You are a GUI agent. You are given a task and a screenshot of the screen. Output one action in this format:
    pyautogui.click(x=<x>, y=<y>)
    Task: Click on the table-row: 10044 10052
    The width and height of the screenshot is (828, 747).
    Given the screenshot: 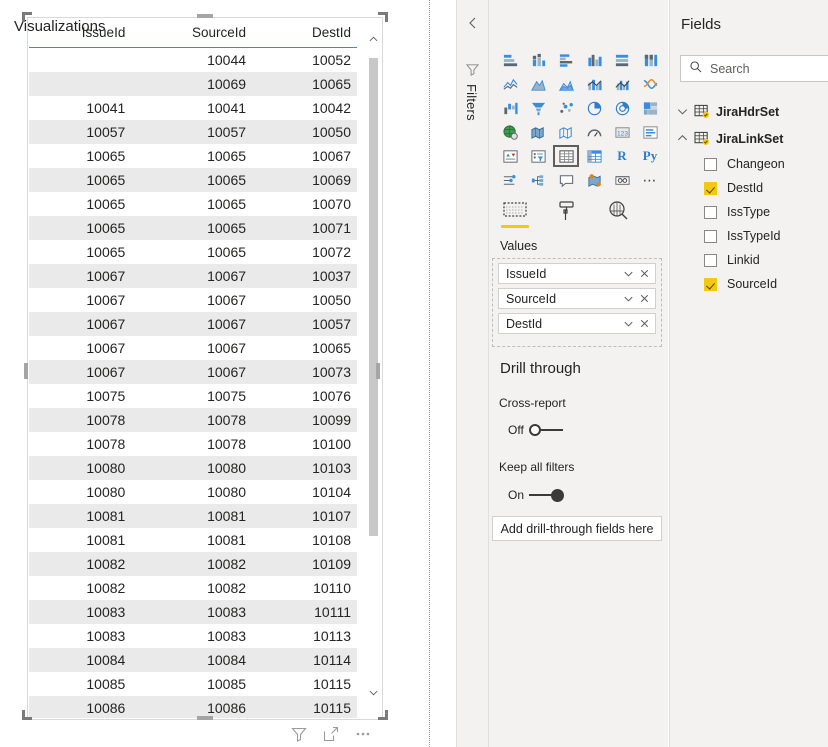 What is the action you would take?
    pyautogui.click(x=193, y=60)
    